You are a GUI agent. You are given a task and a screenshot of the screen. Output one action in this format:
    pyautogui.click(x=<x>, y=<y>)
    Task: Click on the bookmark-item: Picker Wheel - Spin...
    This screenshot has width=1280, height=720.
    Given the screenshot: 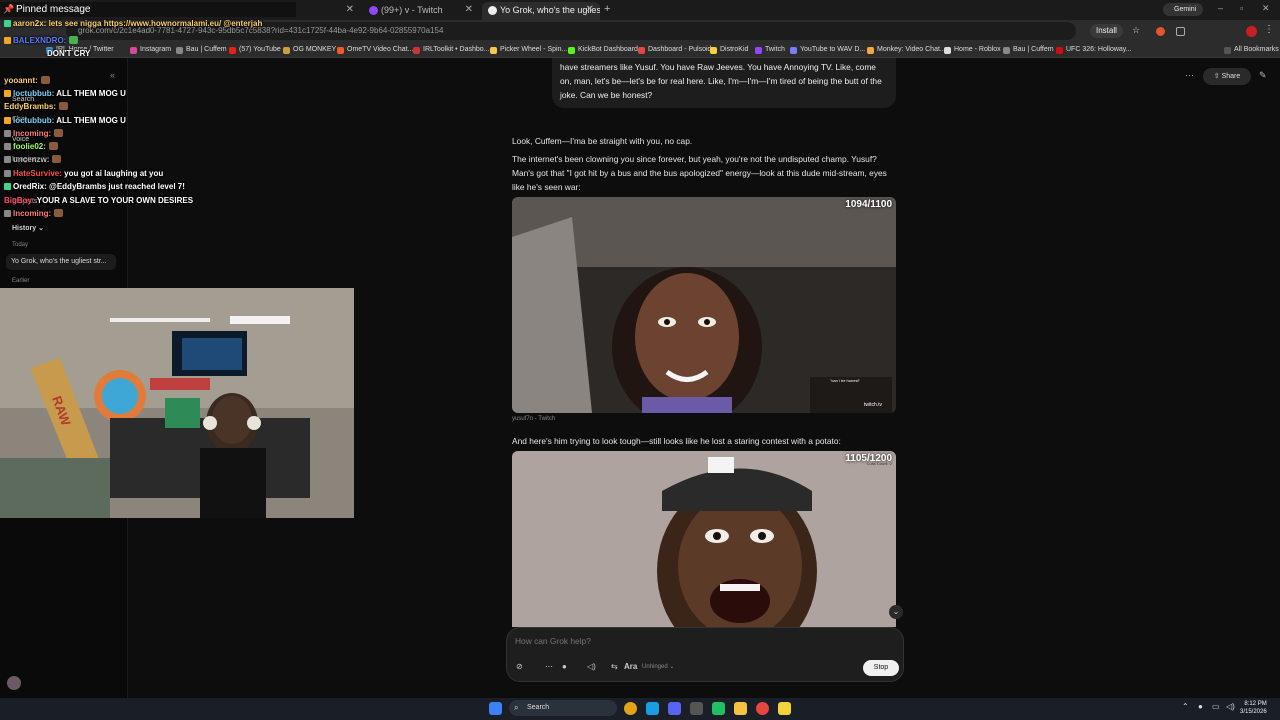 What is the action you would take?
    pyautogui.click(x=528, y=50)
    